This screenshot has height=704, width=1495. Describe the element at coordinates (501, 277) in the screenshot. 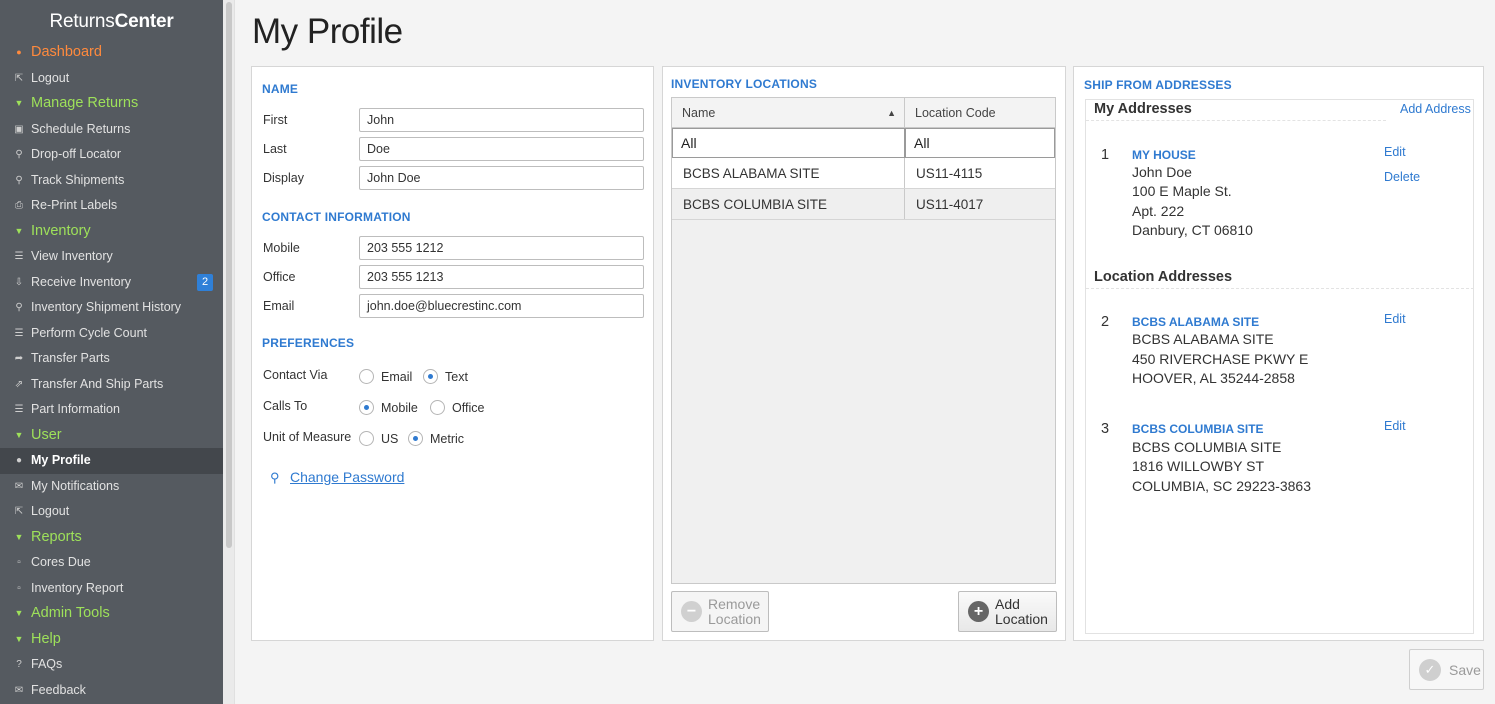

I see `office-field: 203 555 1213` at that location.